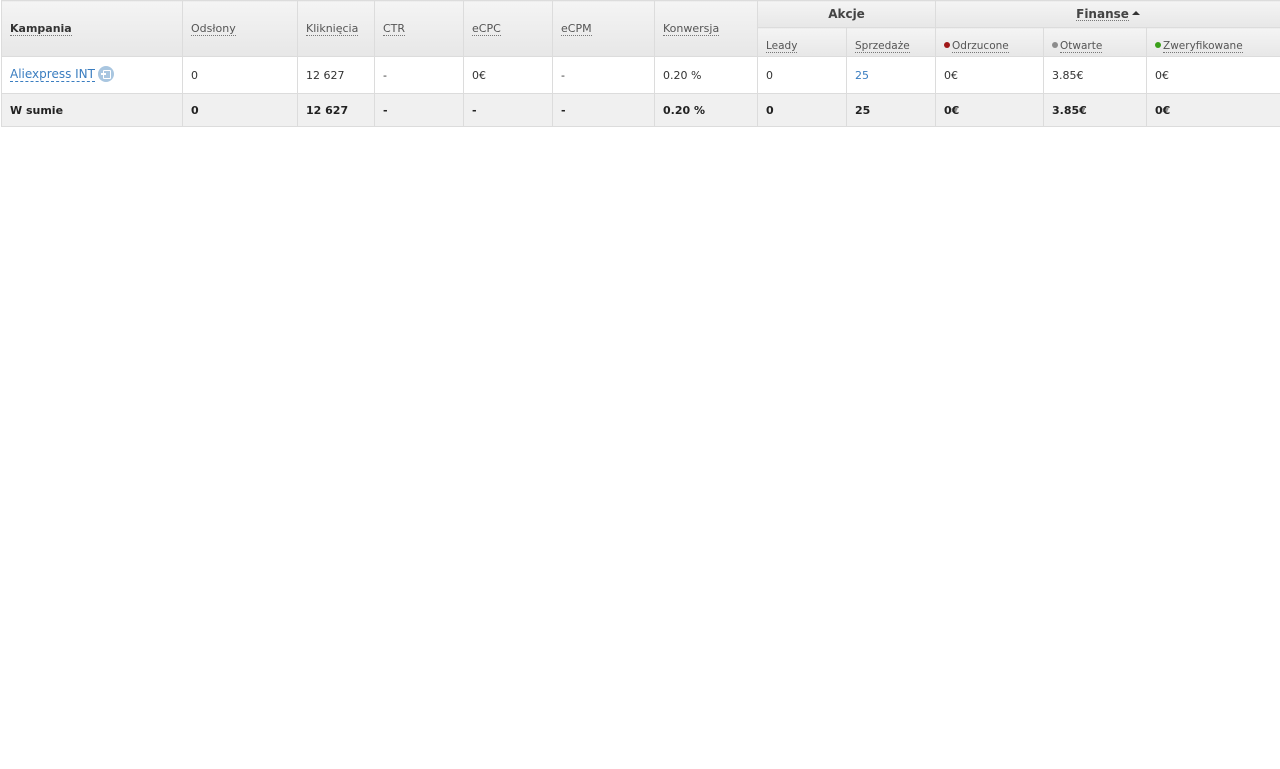 The image size is (1280, 769). What do you see at coordinates (1213, 110) in the screenshot?
I see `total-verified: 0€` at bounding box center [1213, 110].